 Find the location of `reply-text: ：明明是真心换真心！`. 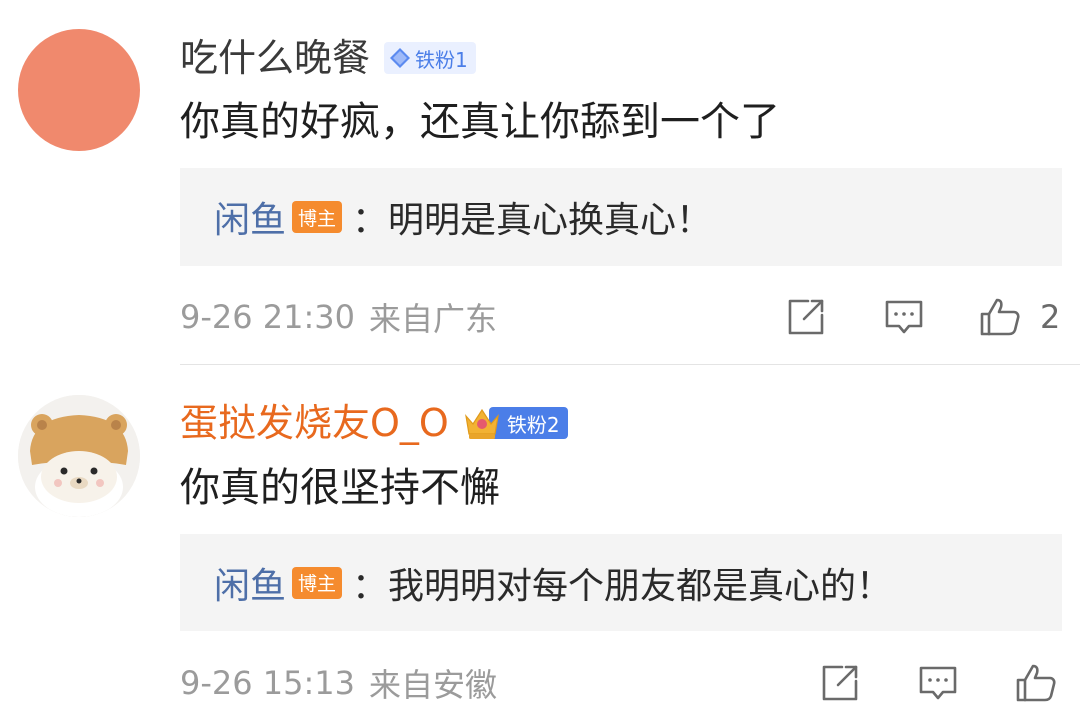

reply-text: ：明明是真心换真心！ is located at coordinates (532, 220).